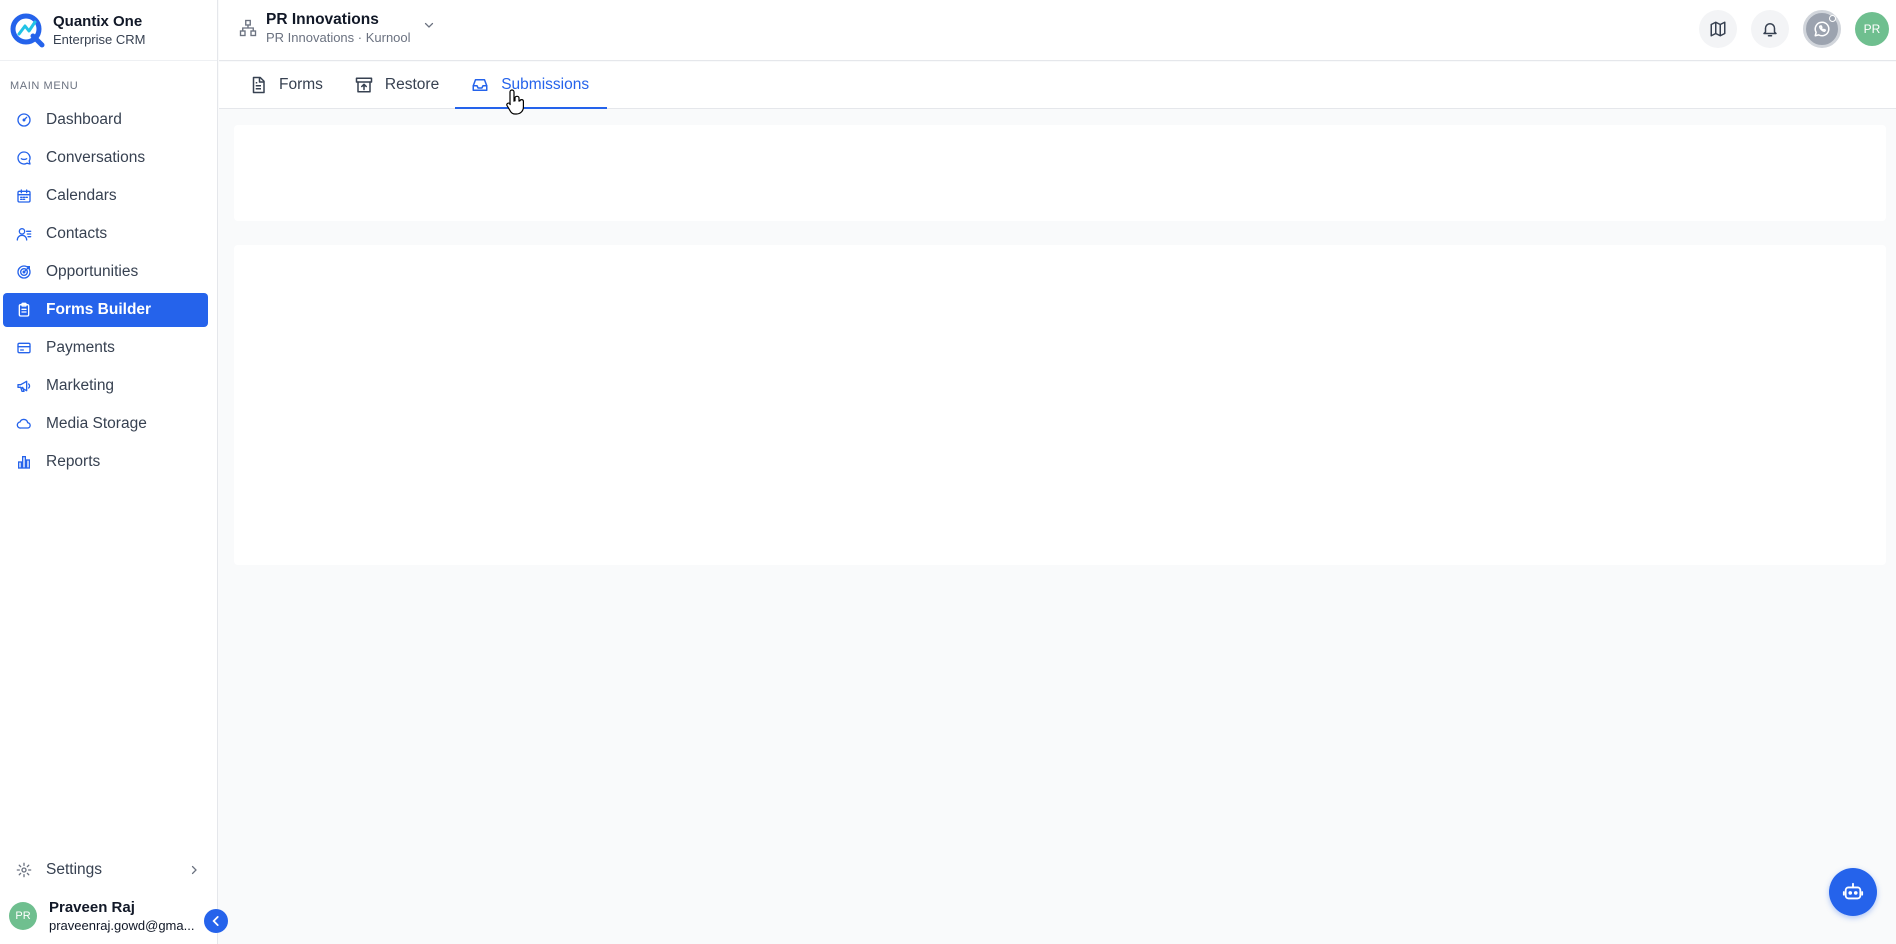 This screenshot has height=944, width=1896. I want to click on contacts-icon, so click(24, 234).